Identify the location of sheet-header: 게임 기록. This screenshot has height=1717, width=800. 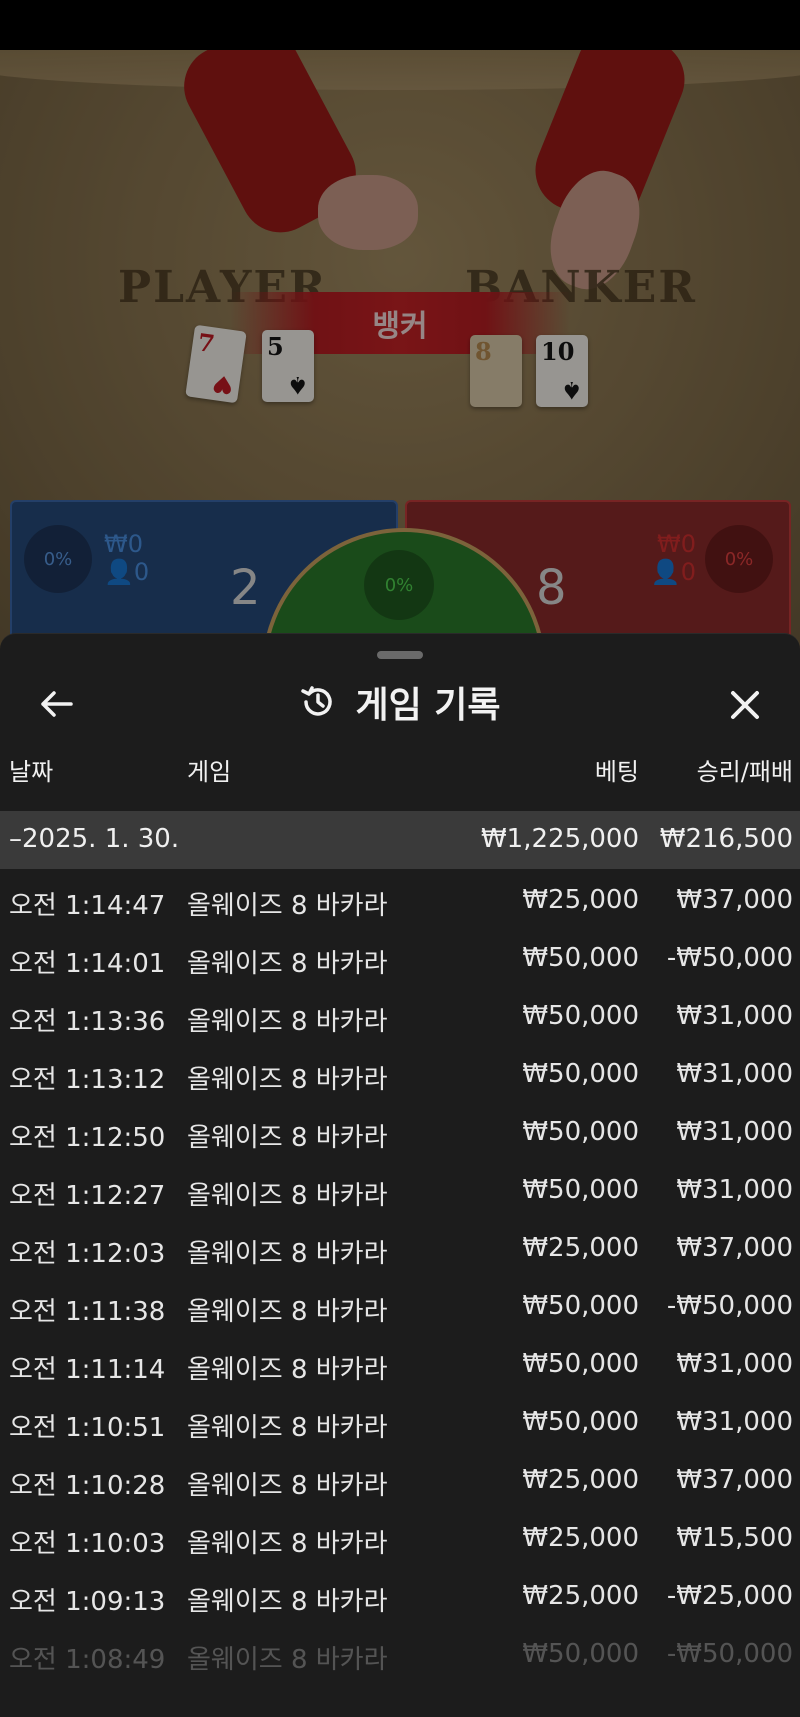
(400, 704).